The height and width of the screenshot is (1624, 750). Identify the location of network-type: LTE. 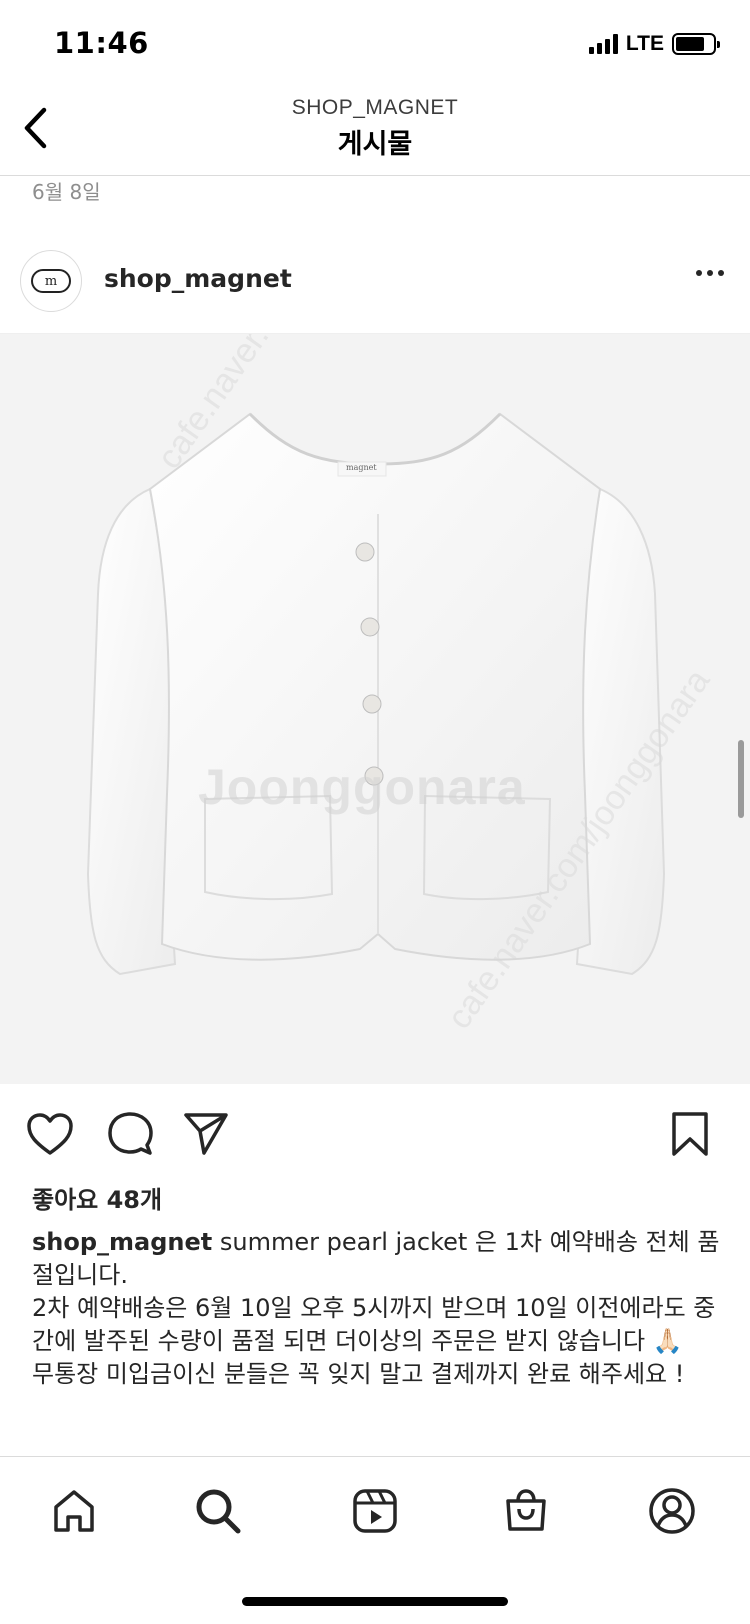
(644, 43).